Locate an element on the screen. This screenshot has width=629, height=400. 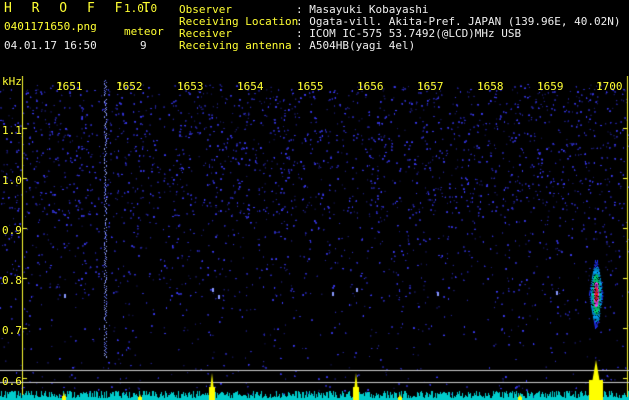
location-label: Receiving Location is located at coordinates (239, 21).